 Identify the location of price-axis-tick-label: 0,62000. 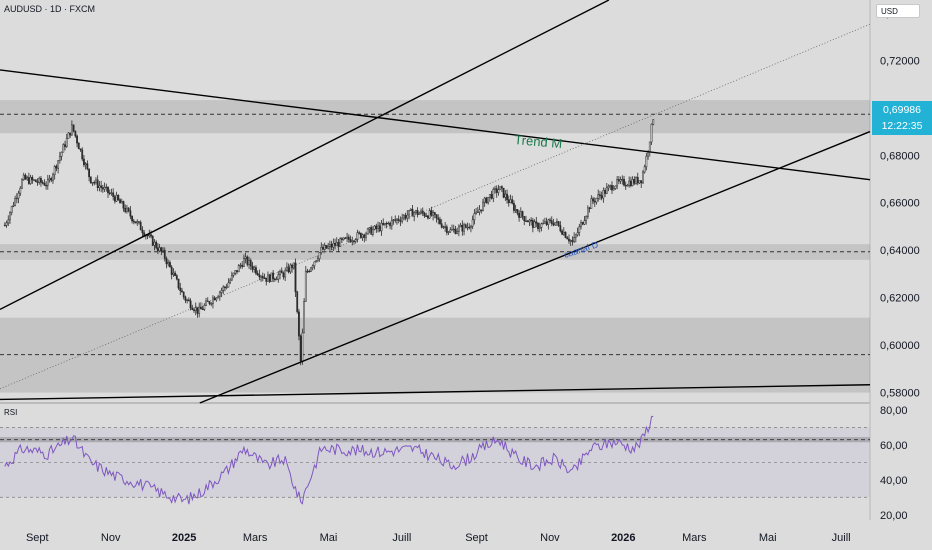
(900, 299).